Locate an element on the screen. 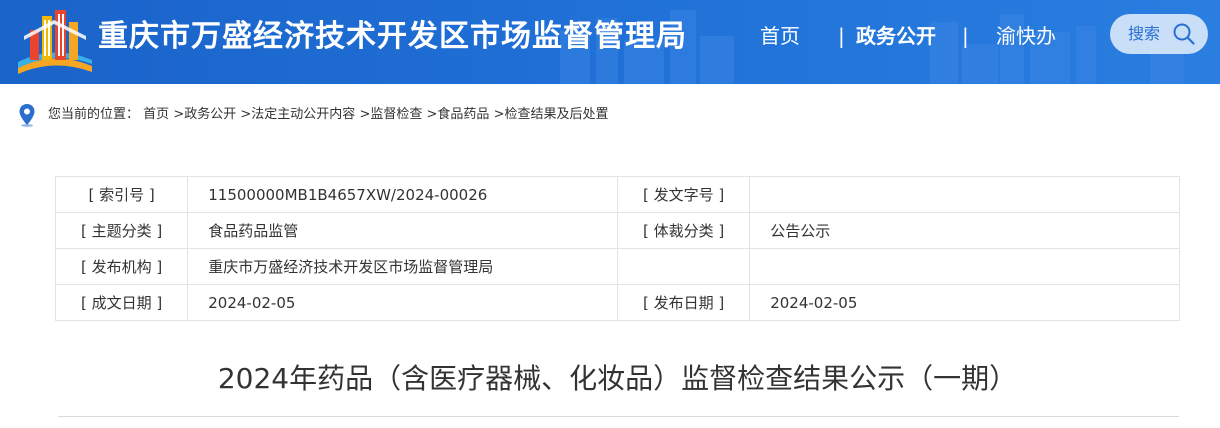 The height and width of the screenshot is (428, 1220). table-row: [ 主题分类 ] 食品药品监管 [ 体裁分类 ] 公告公示 is located at coordinates (617, 230).